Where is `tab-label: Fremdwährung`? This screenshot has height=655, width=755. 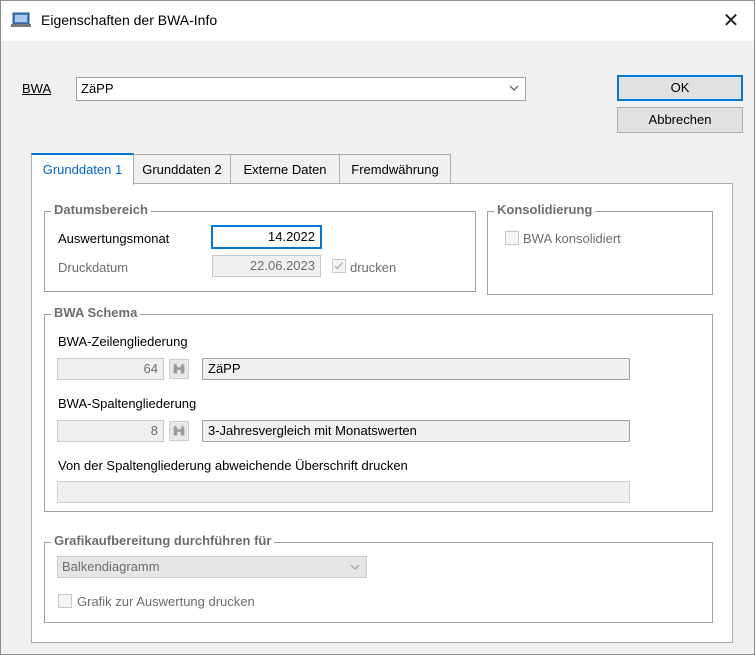
tab-label: Fremdwährung is located at coordinates (395, 169).